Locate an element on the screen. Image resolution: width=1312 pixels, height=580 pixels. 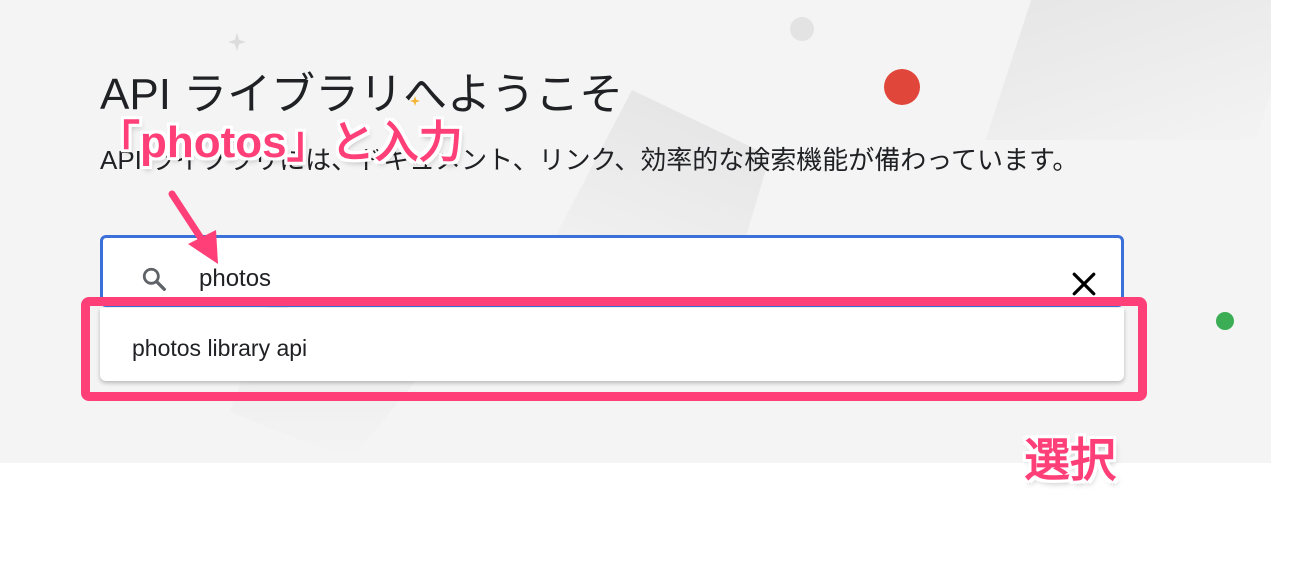
annotation-arrow-icon is located at coordinates (193, 227).